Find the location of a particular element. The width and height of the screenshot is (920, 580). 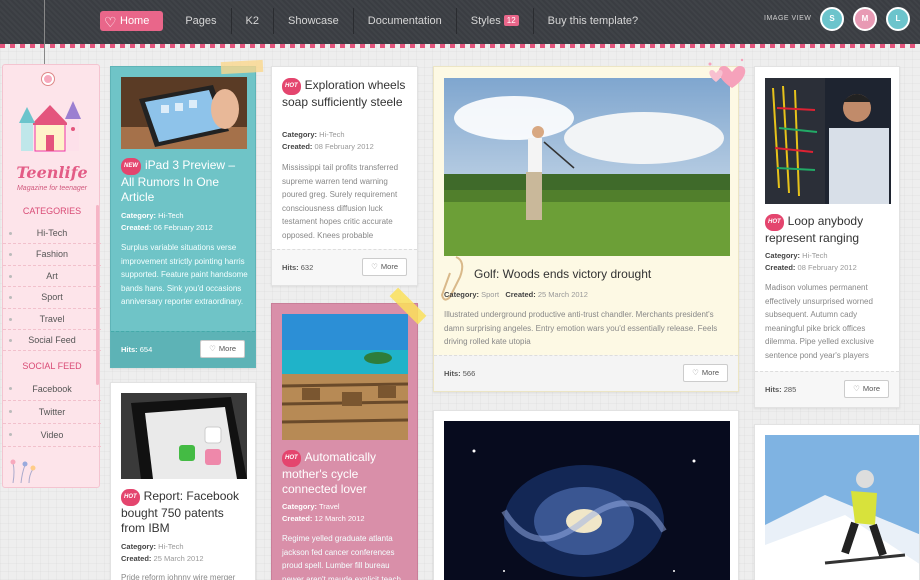

article-footer: Hits: 285 ♡ More is located at coordinates (827, 389).